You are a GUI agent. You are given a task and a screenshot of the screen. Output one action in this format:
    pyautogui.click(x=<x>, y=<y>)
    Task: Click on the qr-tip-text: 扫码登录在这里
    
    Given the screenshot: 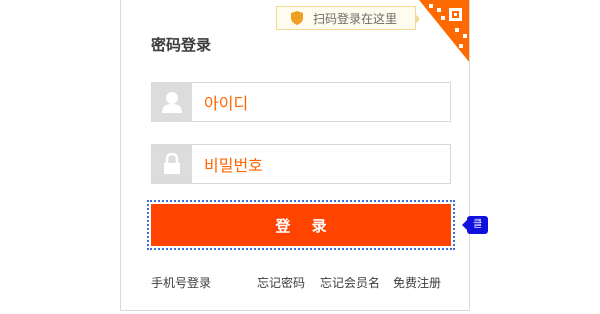 What is the action you would take?
    pyautogui.click(x=355, y=18)
    